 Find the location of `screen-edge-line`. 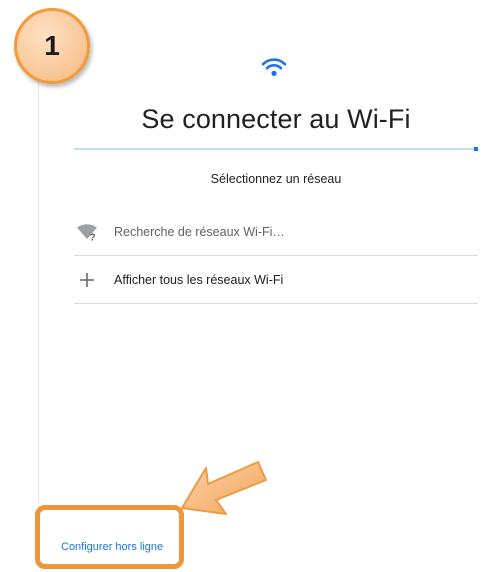

screen-edge-line is located at coordinates (38, 310).